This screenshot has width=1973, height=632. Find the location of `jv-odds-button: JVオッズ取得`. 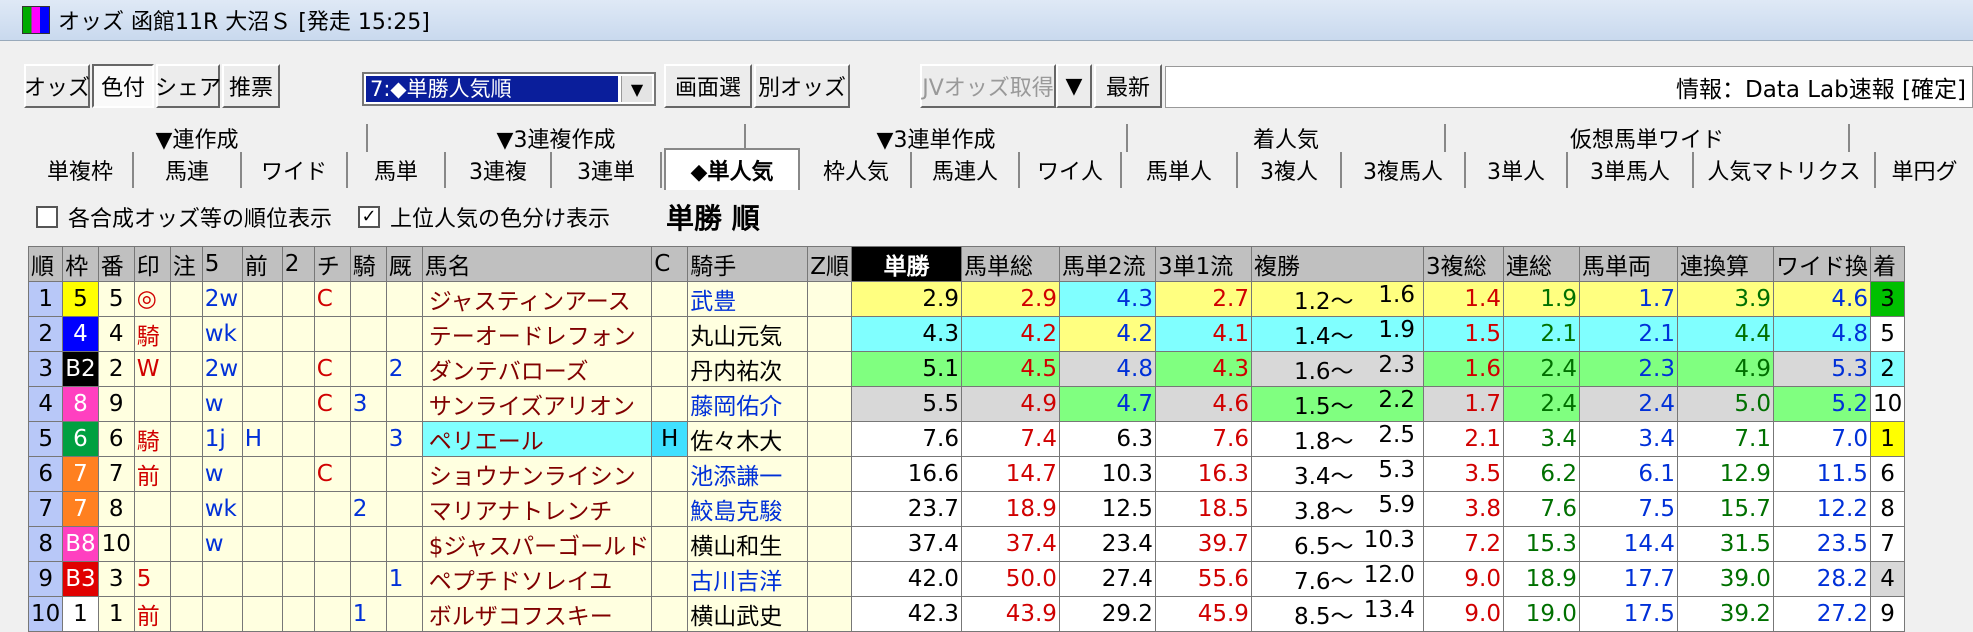

jv-odds-button: JVオッズ取得 is located at coordinates (988, 86).